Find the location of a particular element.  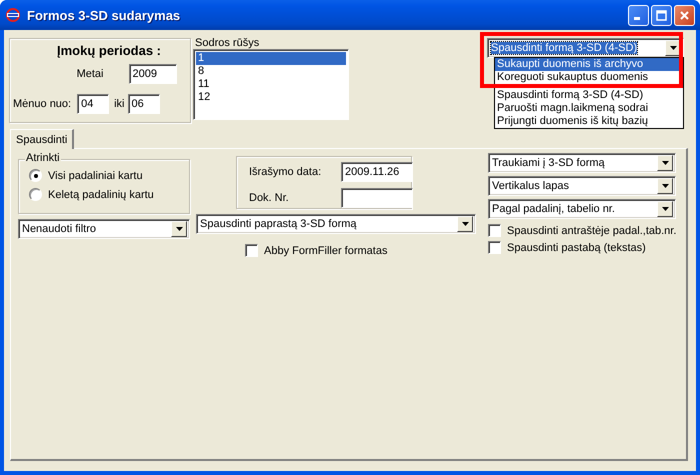

group-label: Atrinkti is located at coordinates (43, 158).